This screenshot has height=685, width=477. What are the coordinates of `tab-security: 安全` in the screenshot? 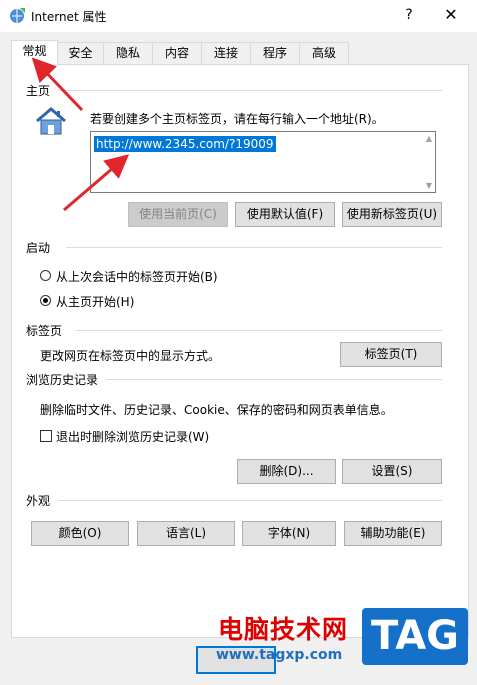 It's located at (80, 53).